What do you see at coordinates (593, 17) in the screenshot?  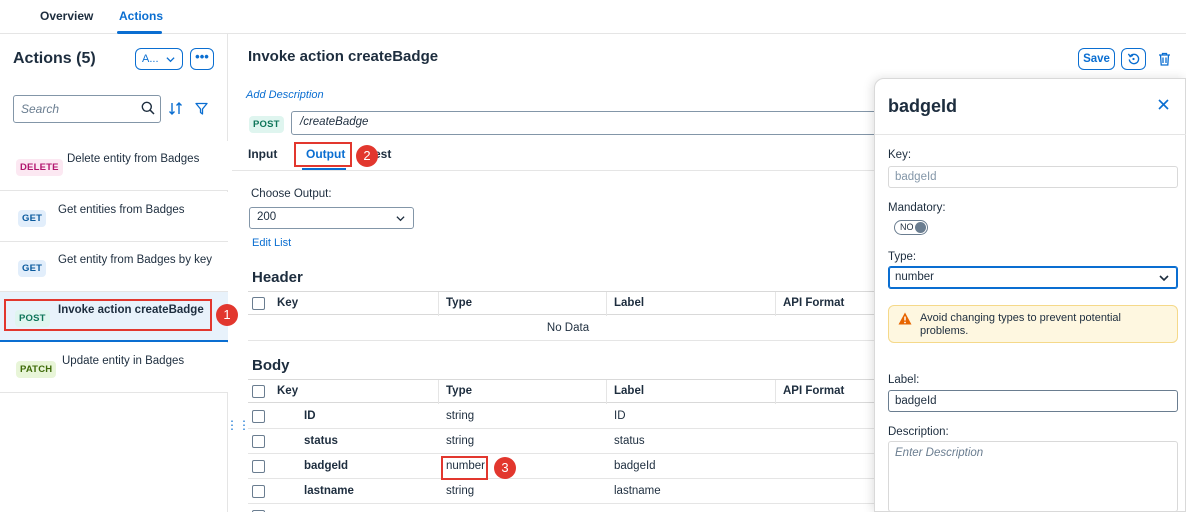 I see `top-tab-bar` at bounding box center [593, 17].